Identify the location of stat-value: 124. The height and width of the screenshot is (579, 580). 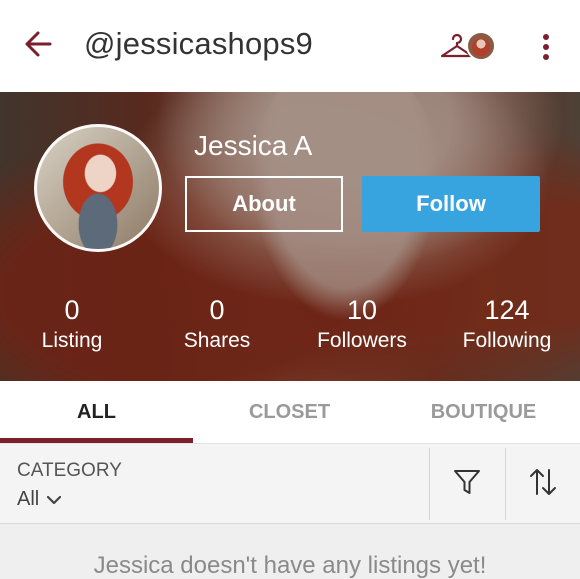
(507, 310).